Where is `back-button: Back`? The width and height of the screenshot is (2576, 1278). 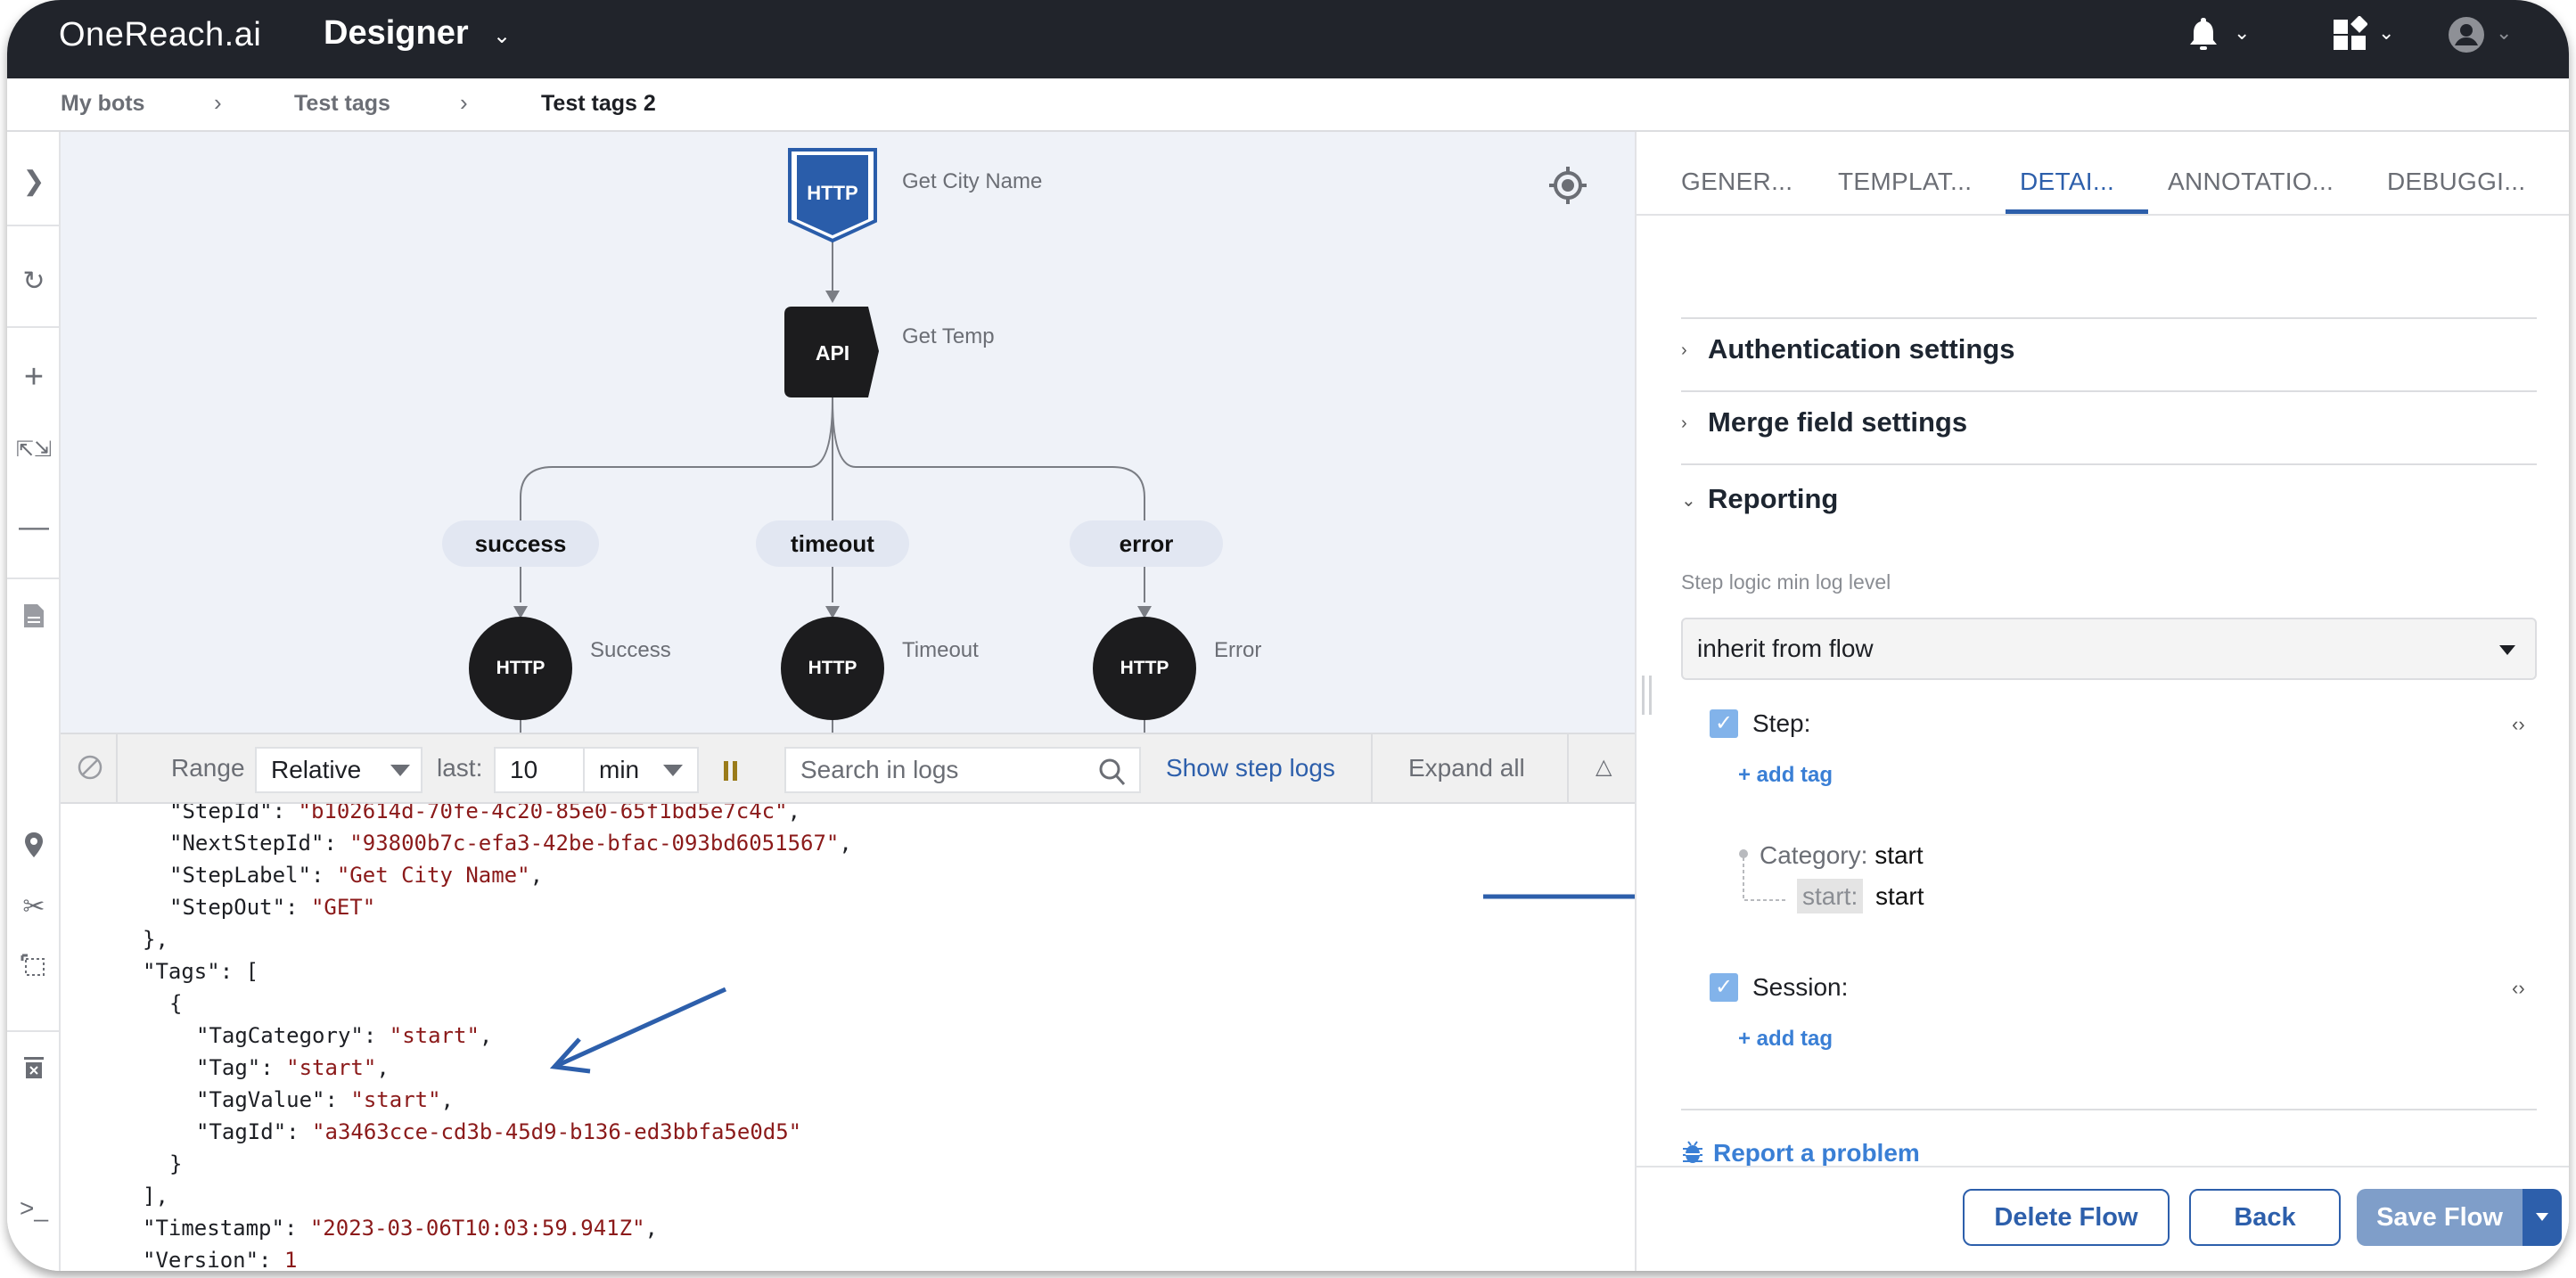
back-button: Back is located at coordinates (2265, 1217).